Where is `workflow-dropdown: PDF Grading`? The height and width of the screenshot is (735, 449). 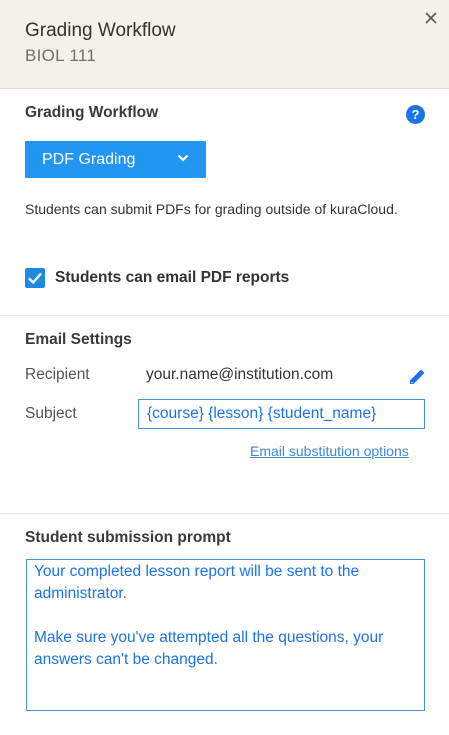
workflow-dropdown: PDF Grading is located at coordinates (115, 159).